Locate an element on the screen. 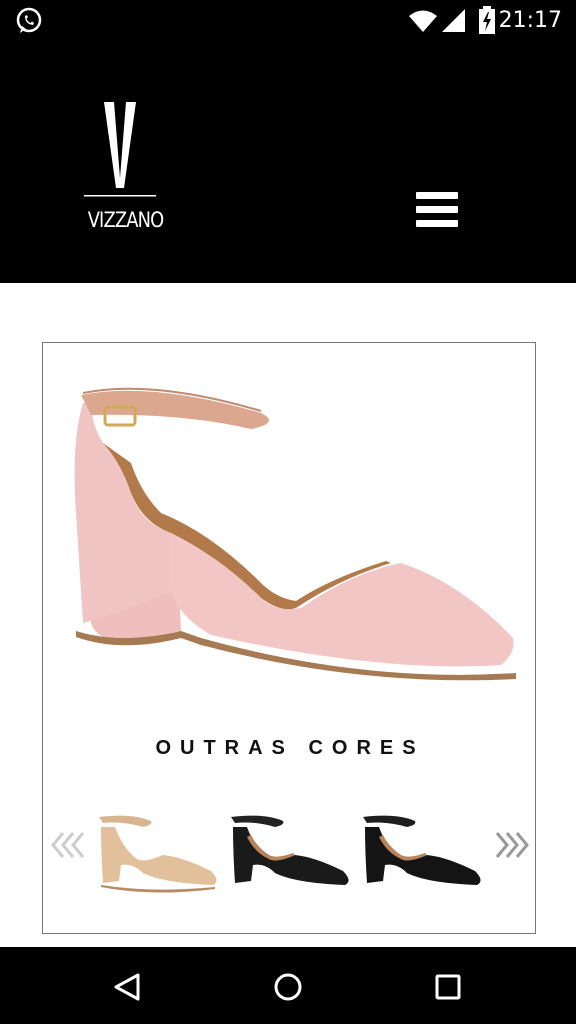 The width and height of the screenshot is (576, 1024). hamburger-menu-icon is located at coordinates (437, 212).